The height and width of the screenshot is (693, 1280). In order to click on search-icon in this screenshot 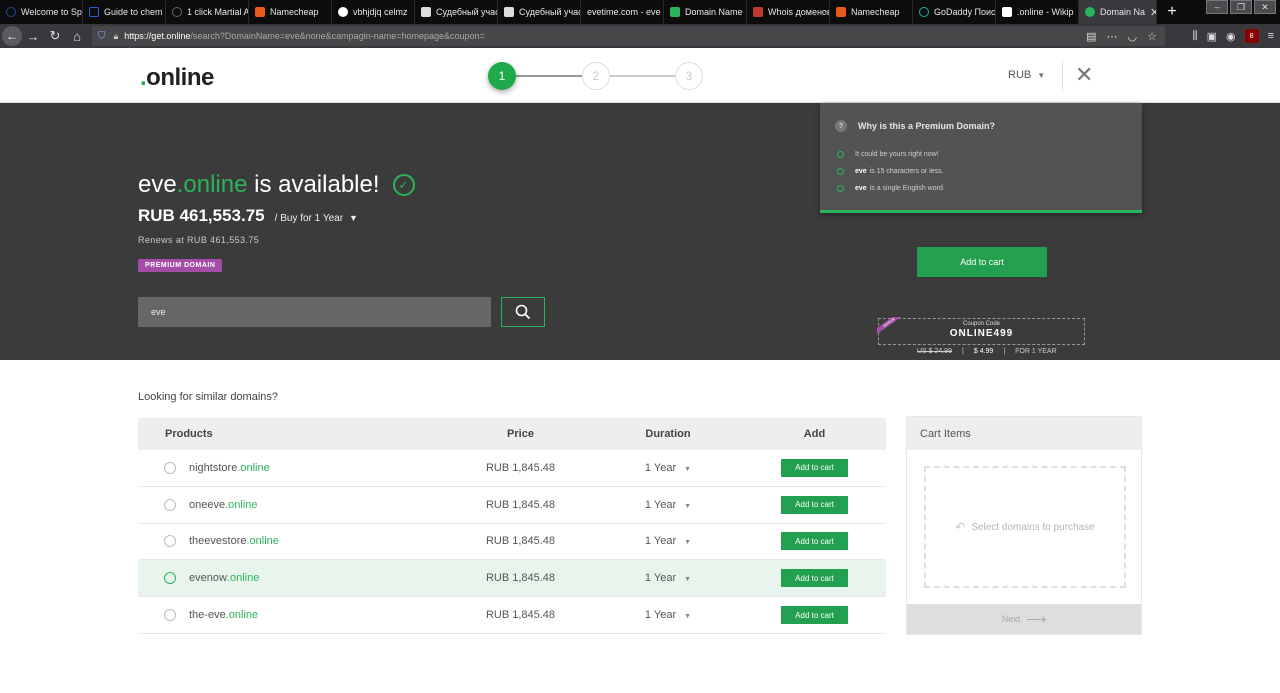, I will do `click(523, 312)`.